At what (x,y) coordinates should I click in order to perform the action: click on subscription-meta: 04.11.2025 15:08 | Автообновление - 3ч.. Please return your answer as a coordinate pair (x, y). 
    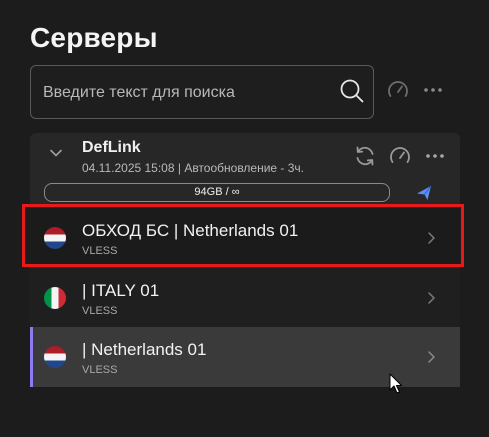
    Looking at the image, I should click on (193, 168).